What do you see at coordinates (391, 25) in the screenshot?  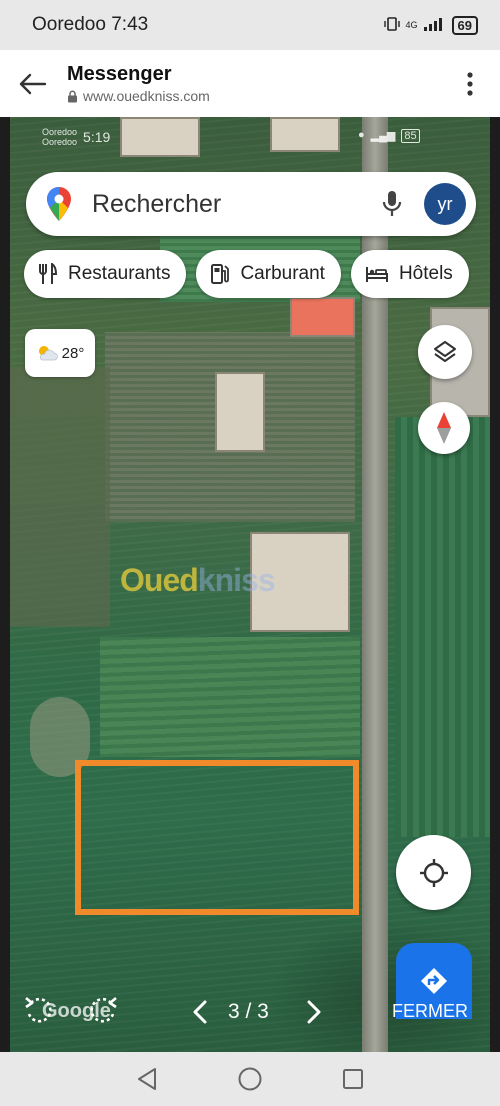 I see `vibrate-icon` at bounding box center [391, 25].